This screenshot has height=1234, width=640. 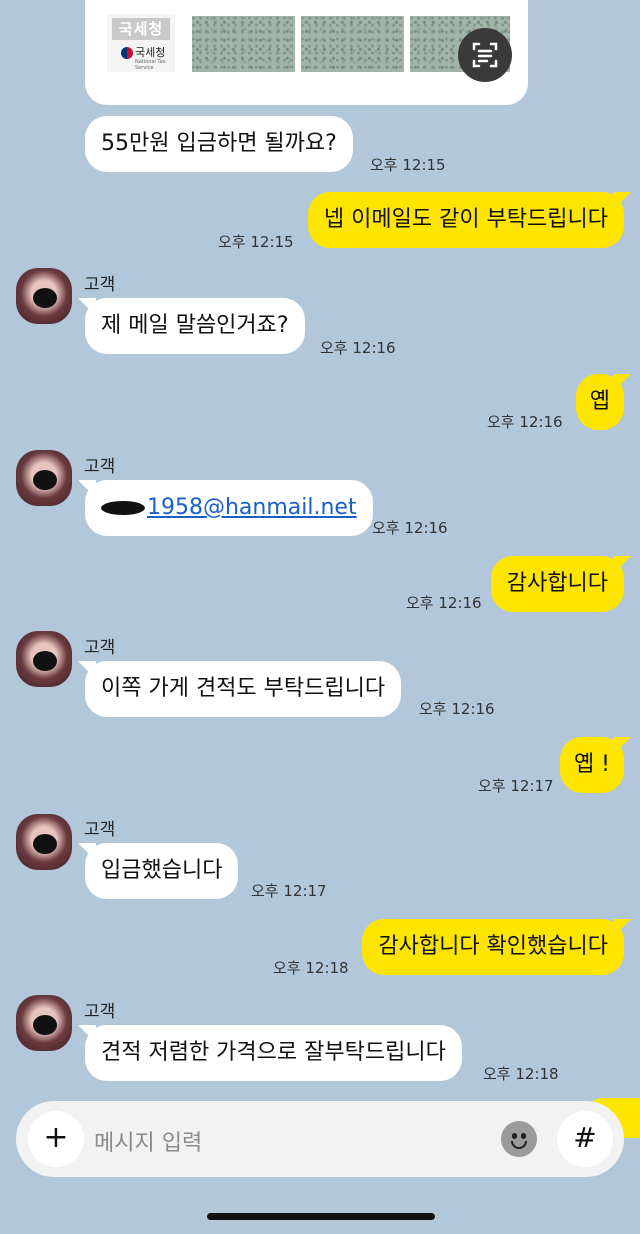 I want to click on add-button: +, so click(x=56, y=1139).